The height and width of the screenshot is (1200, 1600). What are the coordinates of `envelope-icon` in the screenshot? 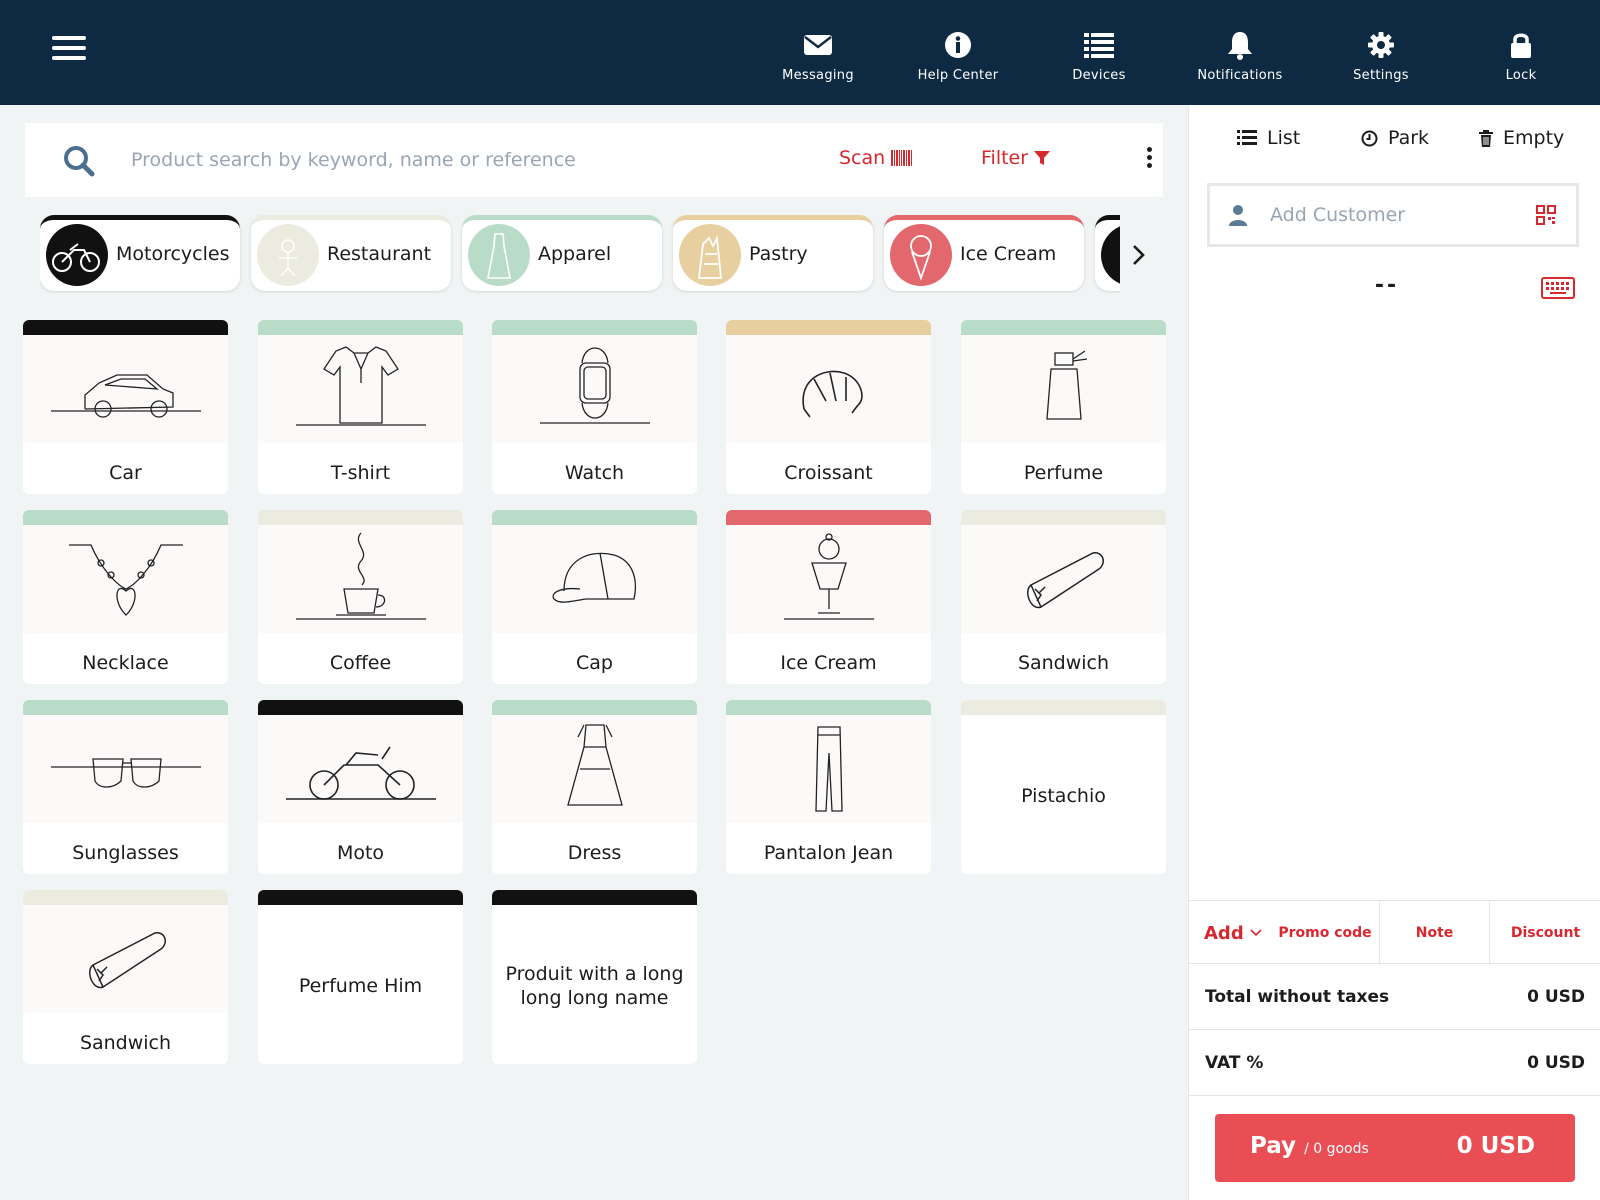 It's located at (818, 45).